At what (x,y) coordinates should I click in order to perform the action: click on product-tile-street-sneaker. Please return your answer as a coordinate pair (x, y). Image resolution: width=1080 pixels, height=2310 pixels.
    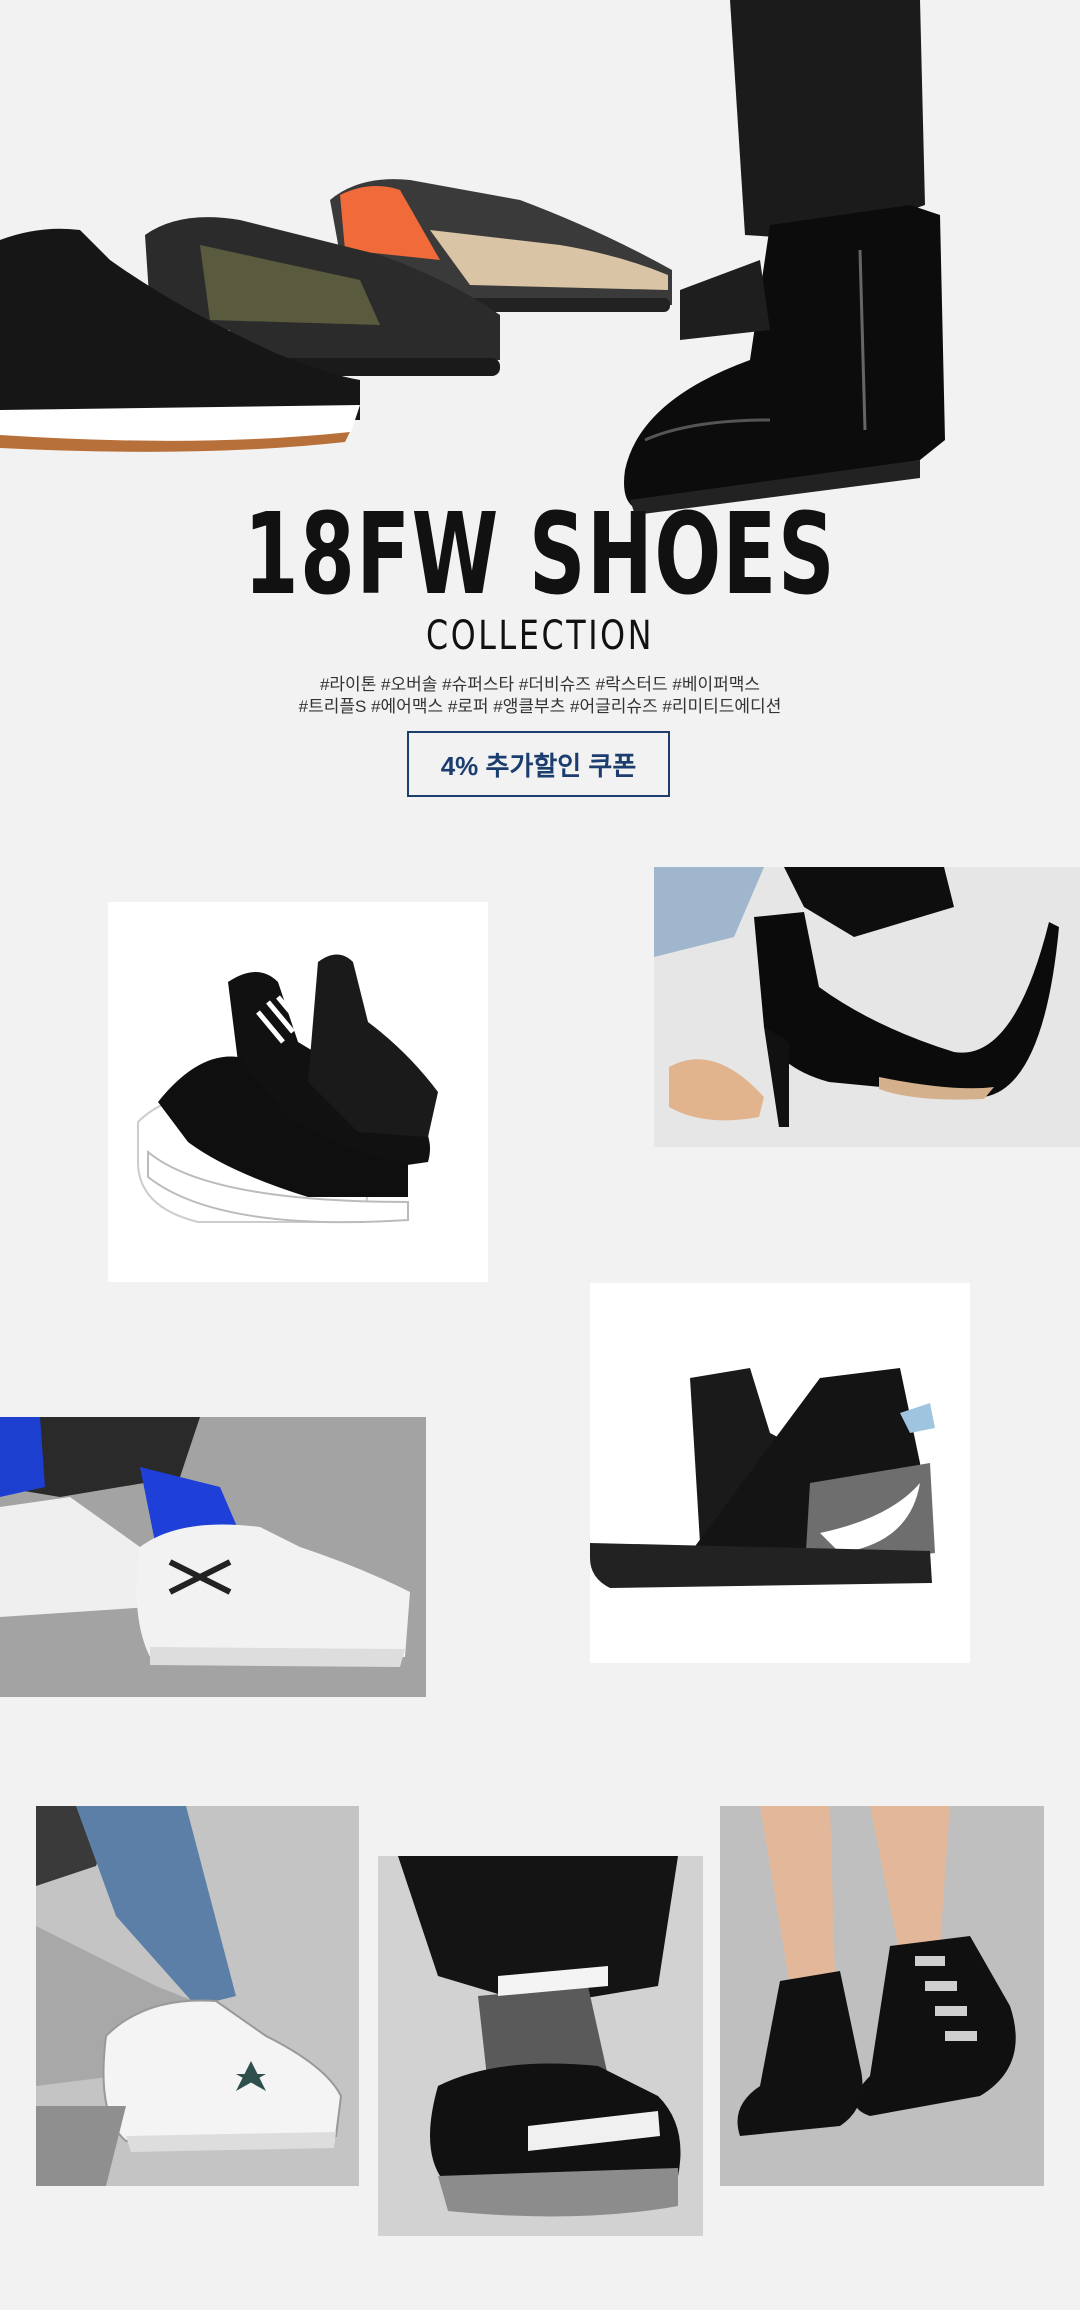
    Looking at the image, I should click on (213, 1557).